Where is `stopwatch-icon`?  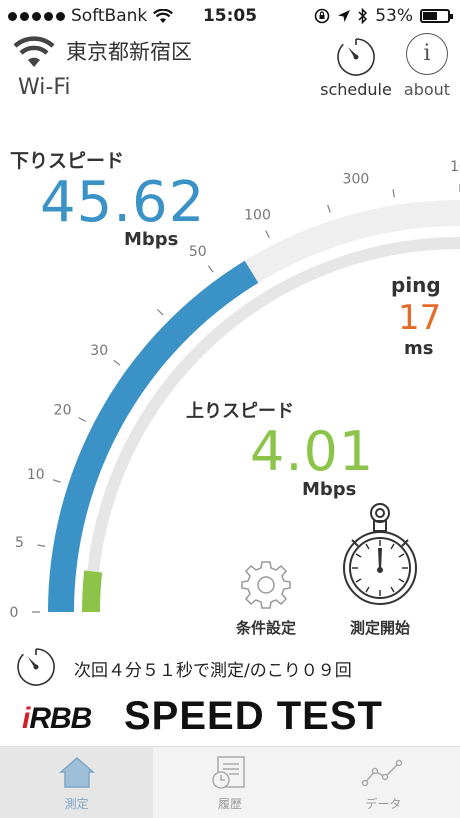 stopwatch-icon is located at coordinates (380, 554).